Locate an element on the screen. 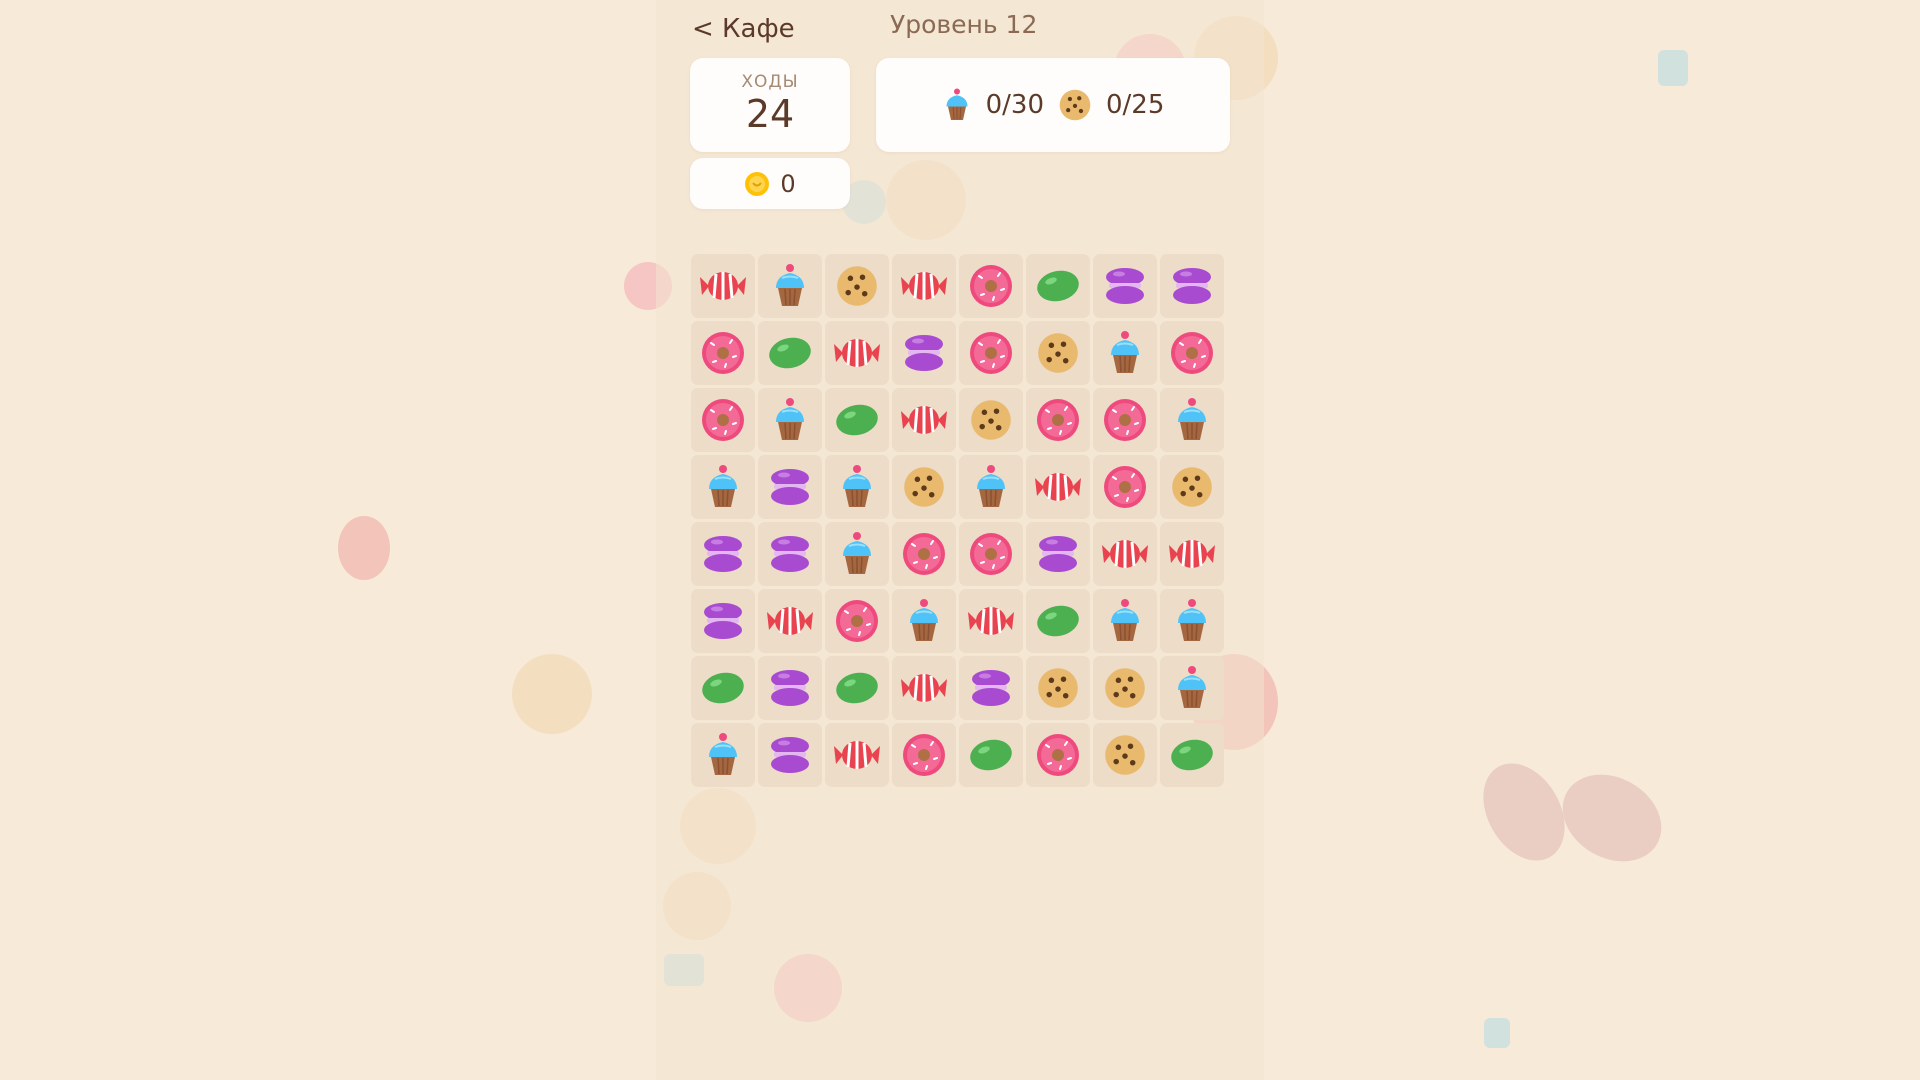 The height and width of the screenshot is (1080, 1920). moves-card: ХОДЫ 24 is located at coordinates (770, 105).